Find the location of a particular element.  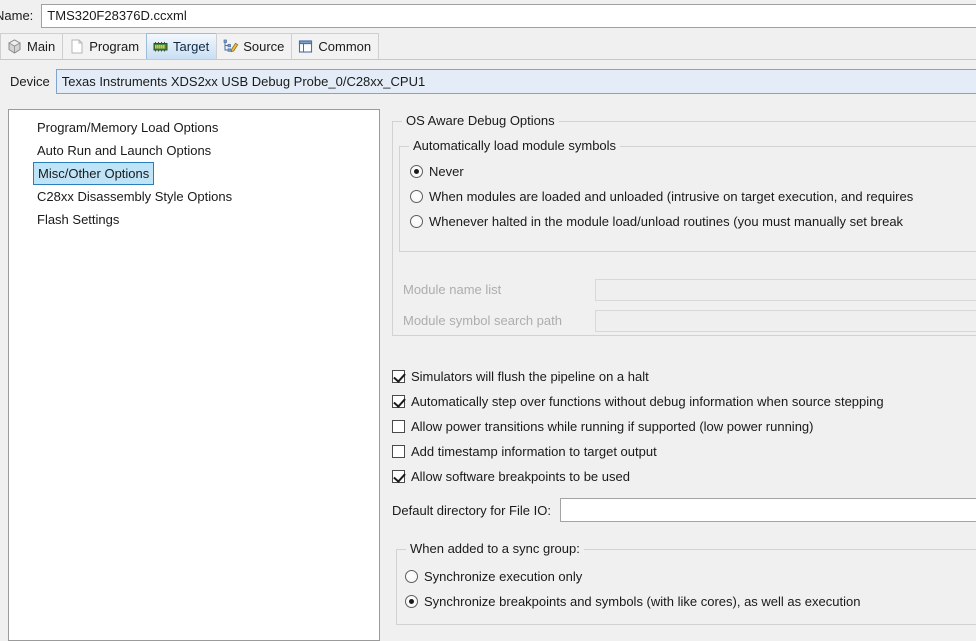

tab-main-label: Main is located at coordinates (41, 46).